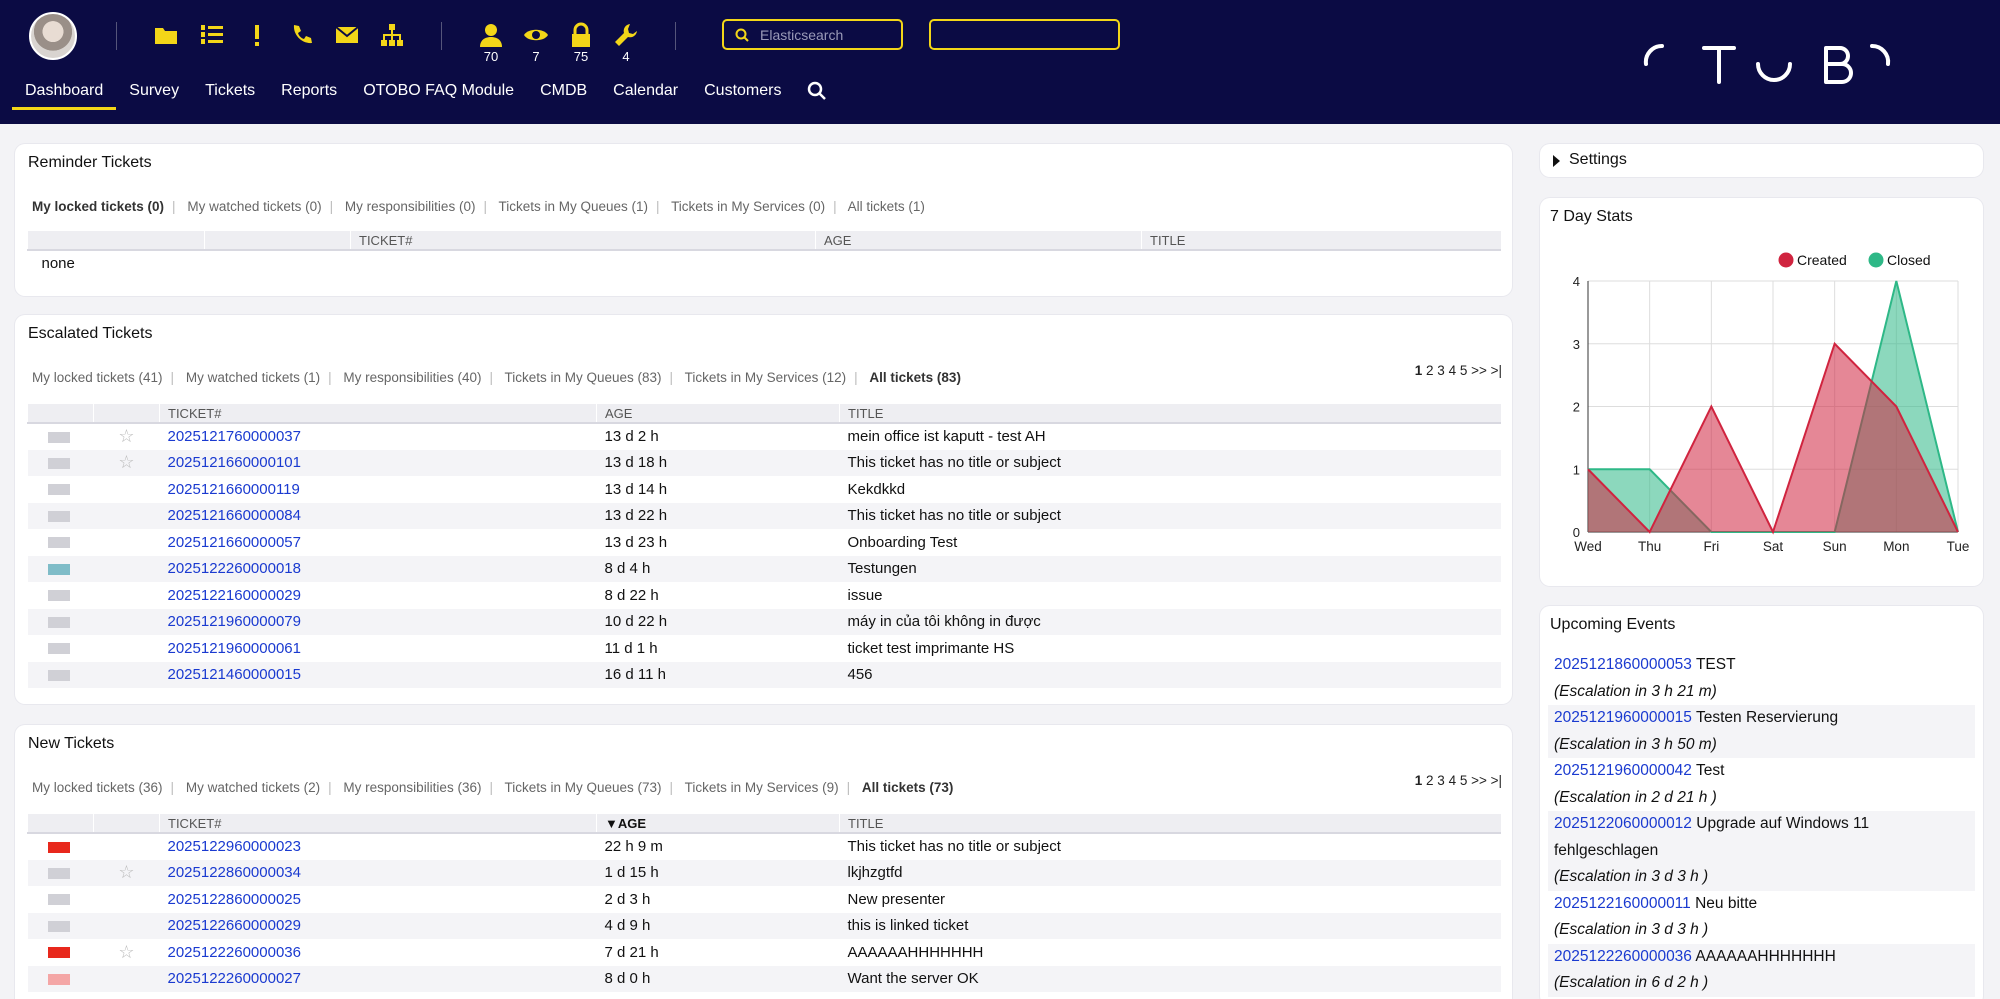 The width and height of the screenshot is (2000, 999). What do you see at coordinates (1623, 956) in the screenshot?
I see `event-ticket-link: 2025122260000036` at bounding box center [1623, 956].